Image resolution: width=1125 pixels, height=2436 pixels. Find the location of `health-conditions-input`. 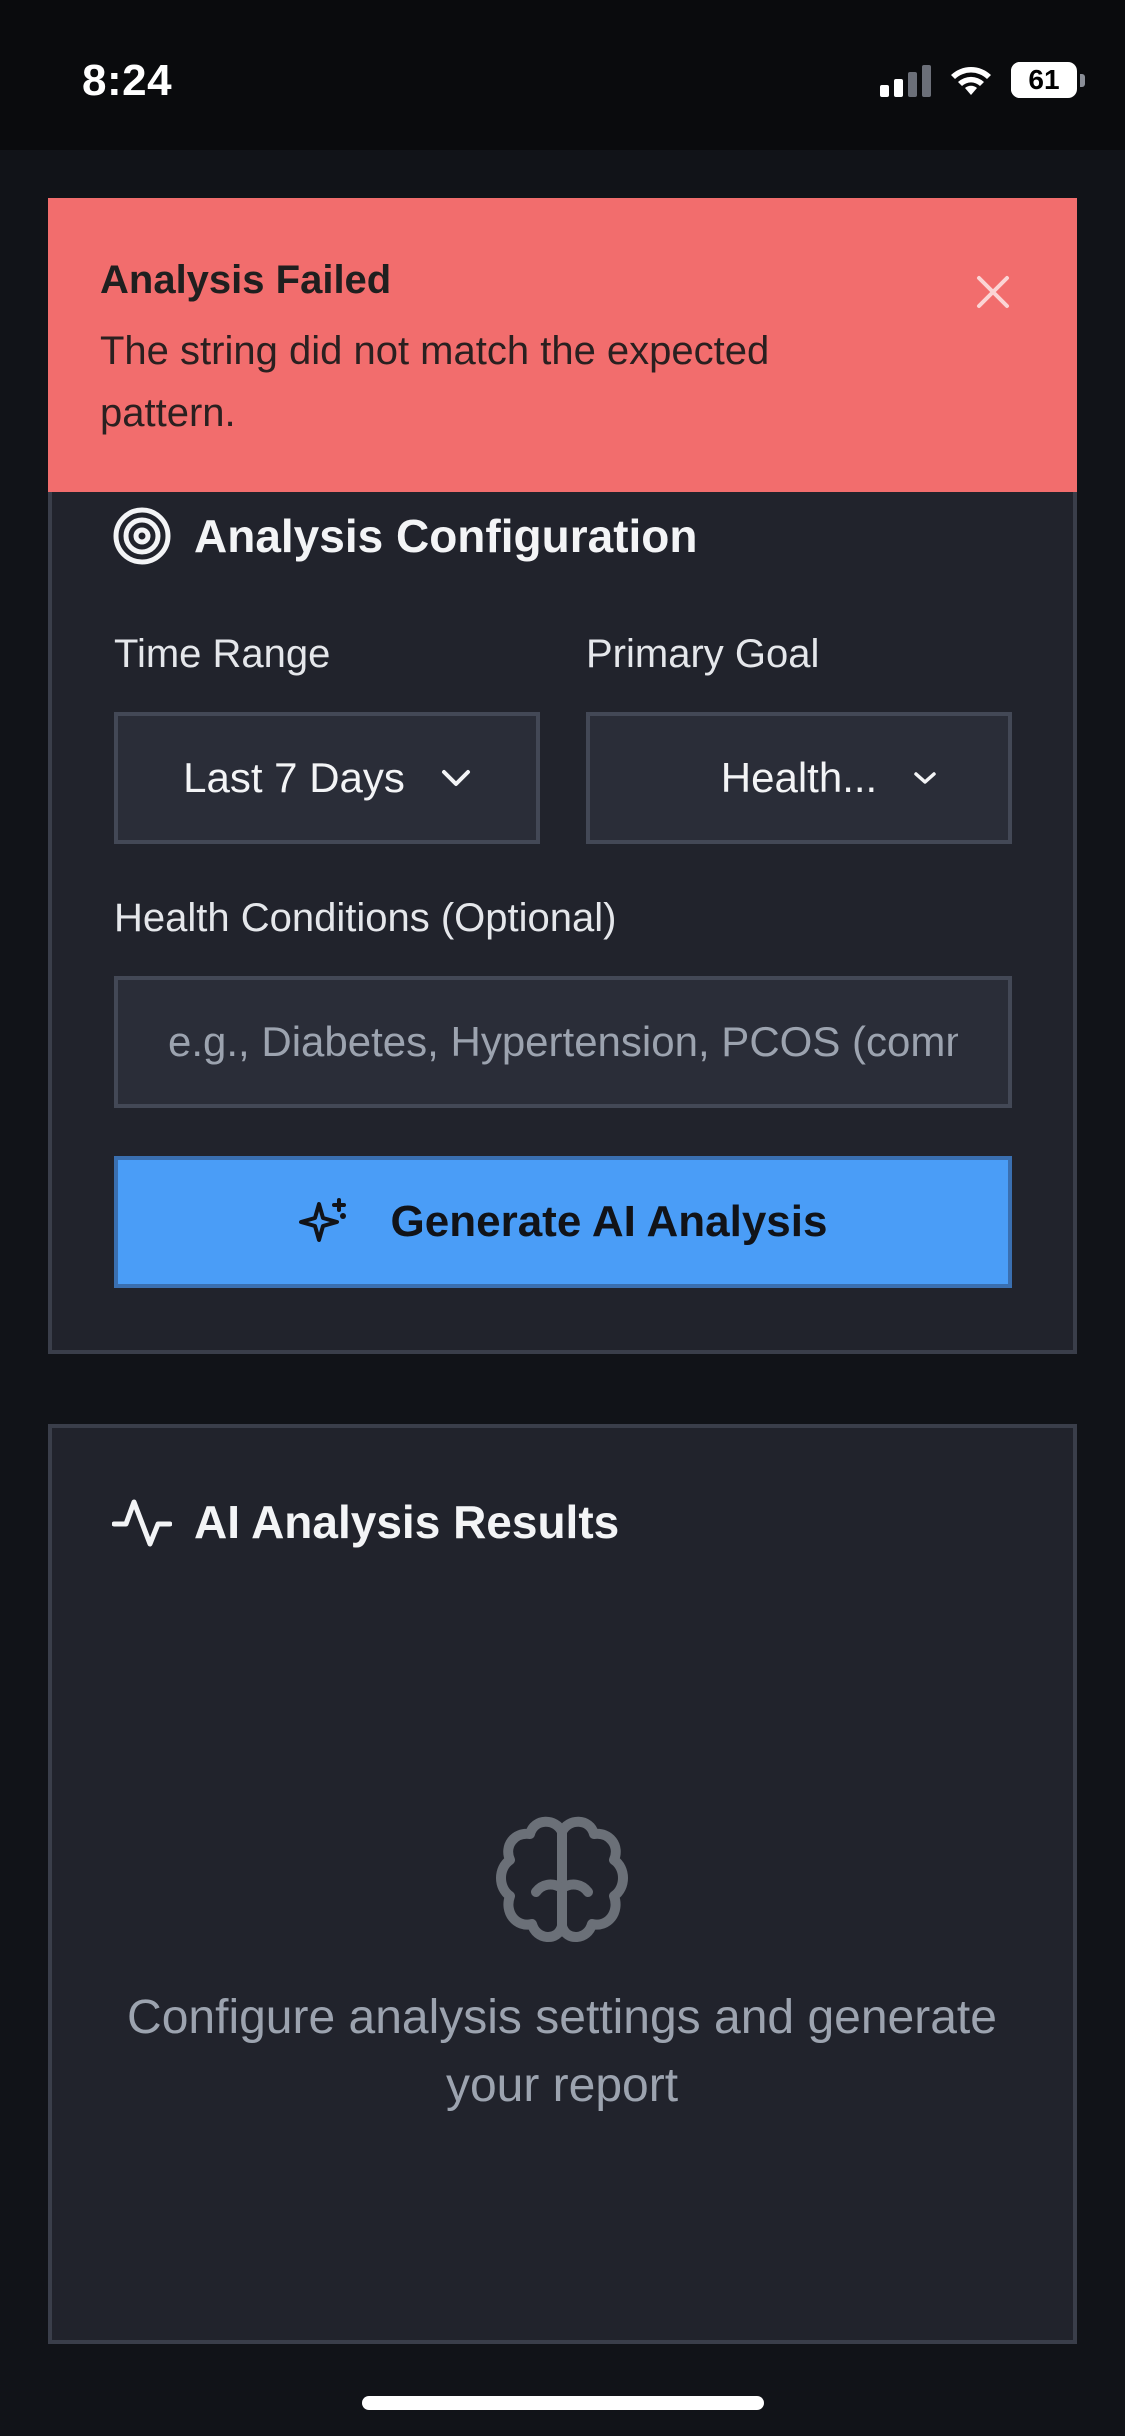

health-conditions-input is located at coordinates (563, 1042).